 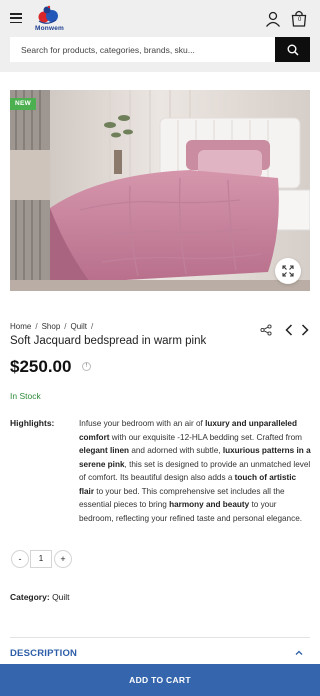 What do you see at coordinates (160, 36) in the screenshot?
I see `header: Monwem 0` at bounding box center [160, 36].